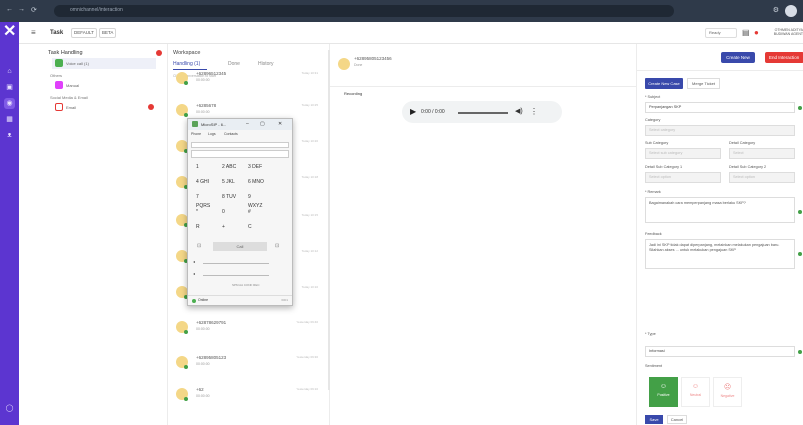  Describe the element at coordinates (762, 153) in the screenshot. I see `detail-category-select: Select` at that location.